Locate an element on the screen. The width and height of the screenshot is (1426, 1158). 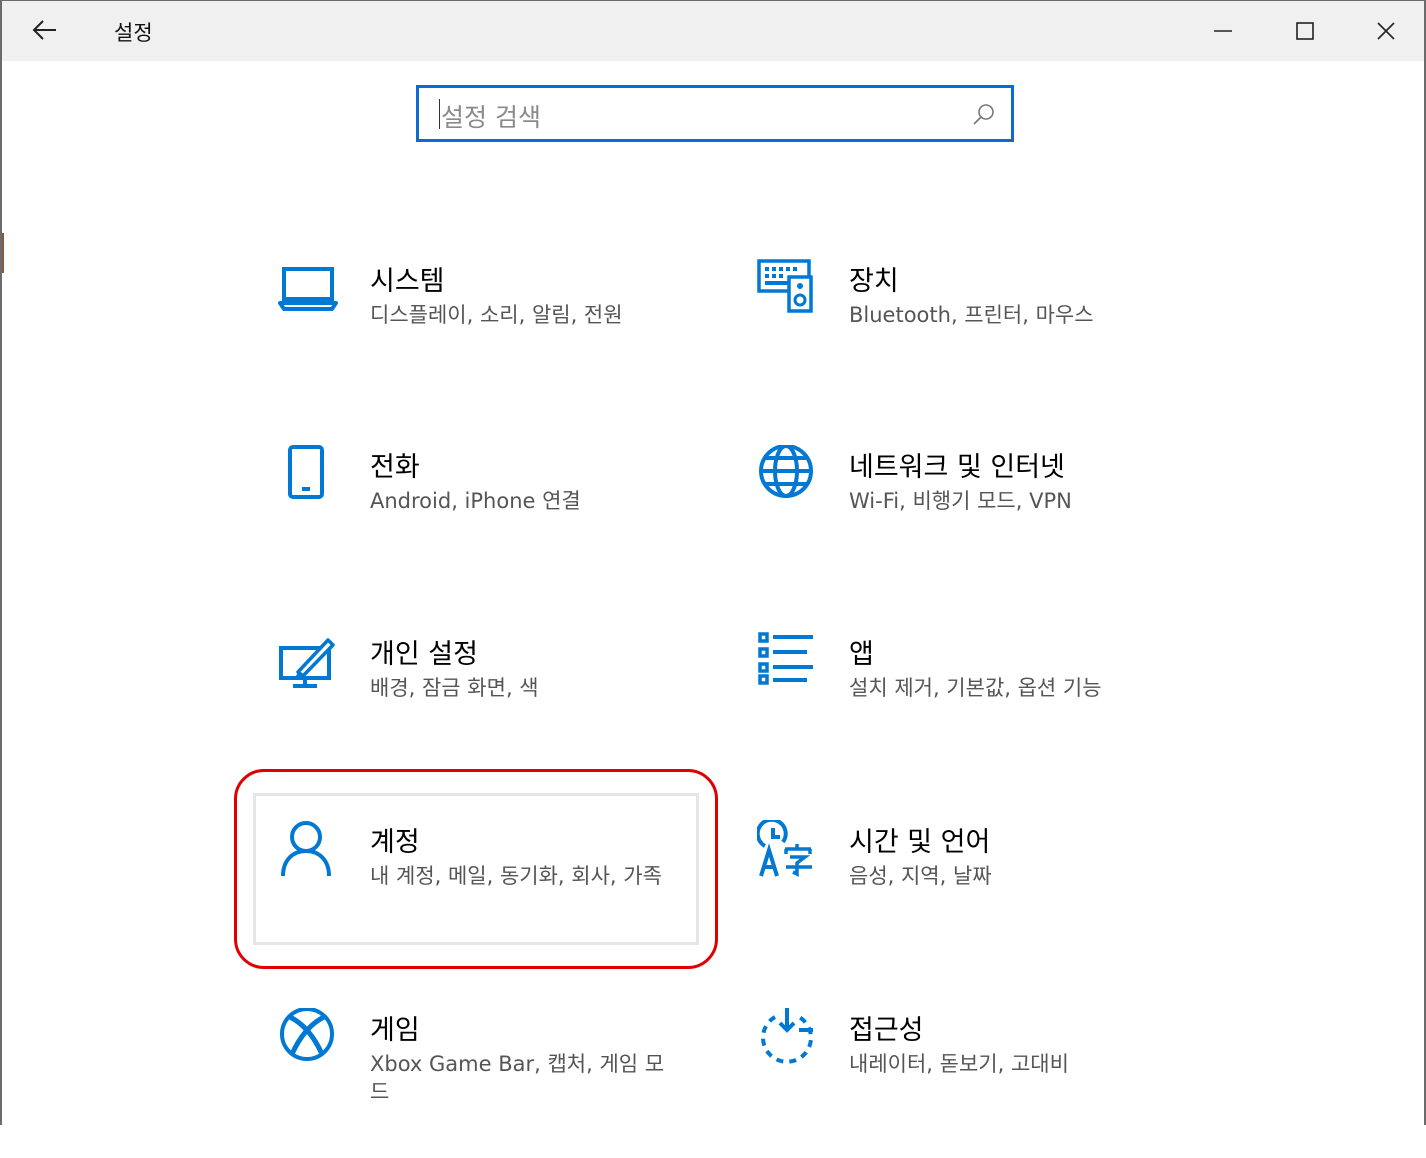
category-desc: 음성, 지역, 날짜 is located at coordinates (920, 876).